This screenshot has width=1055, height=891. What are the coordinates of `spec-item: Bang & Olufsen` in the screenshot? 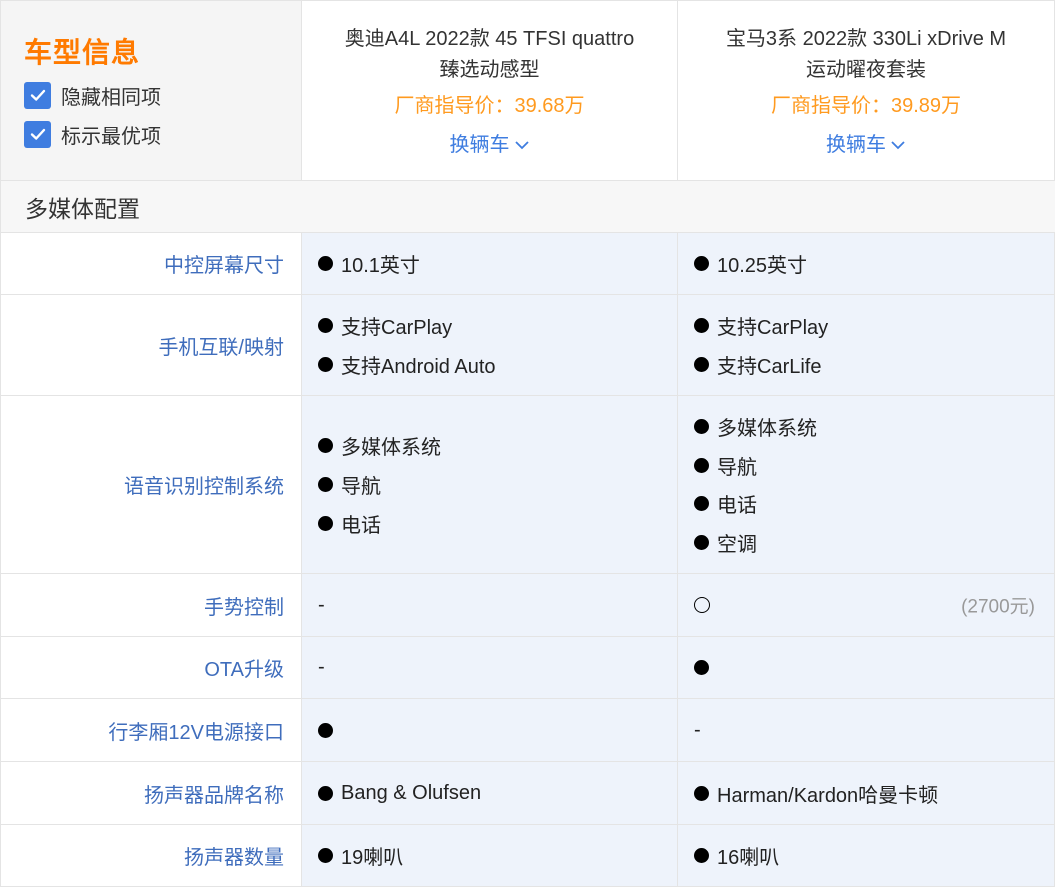 It's located at (497, 793).